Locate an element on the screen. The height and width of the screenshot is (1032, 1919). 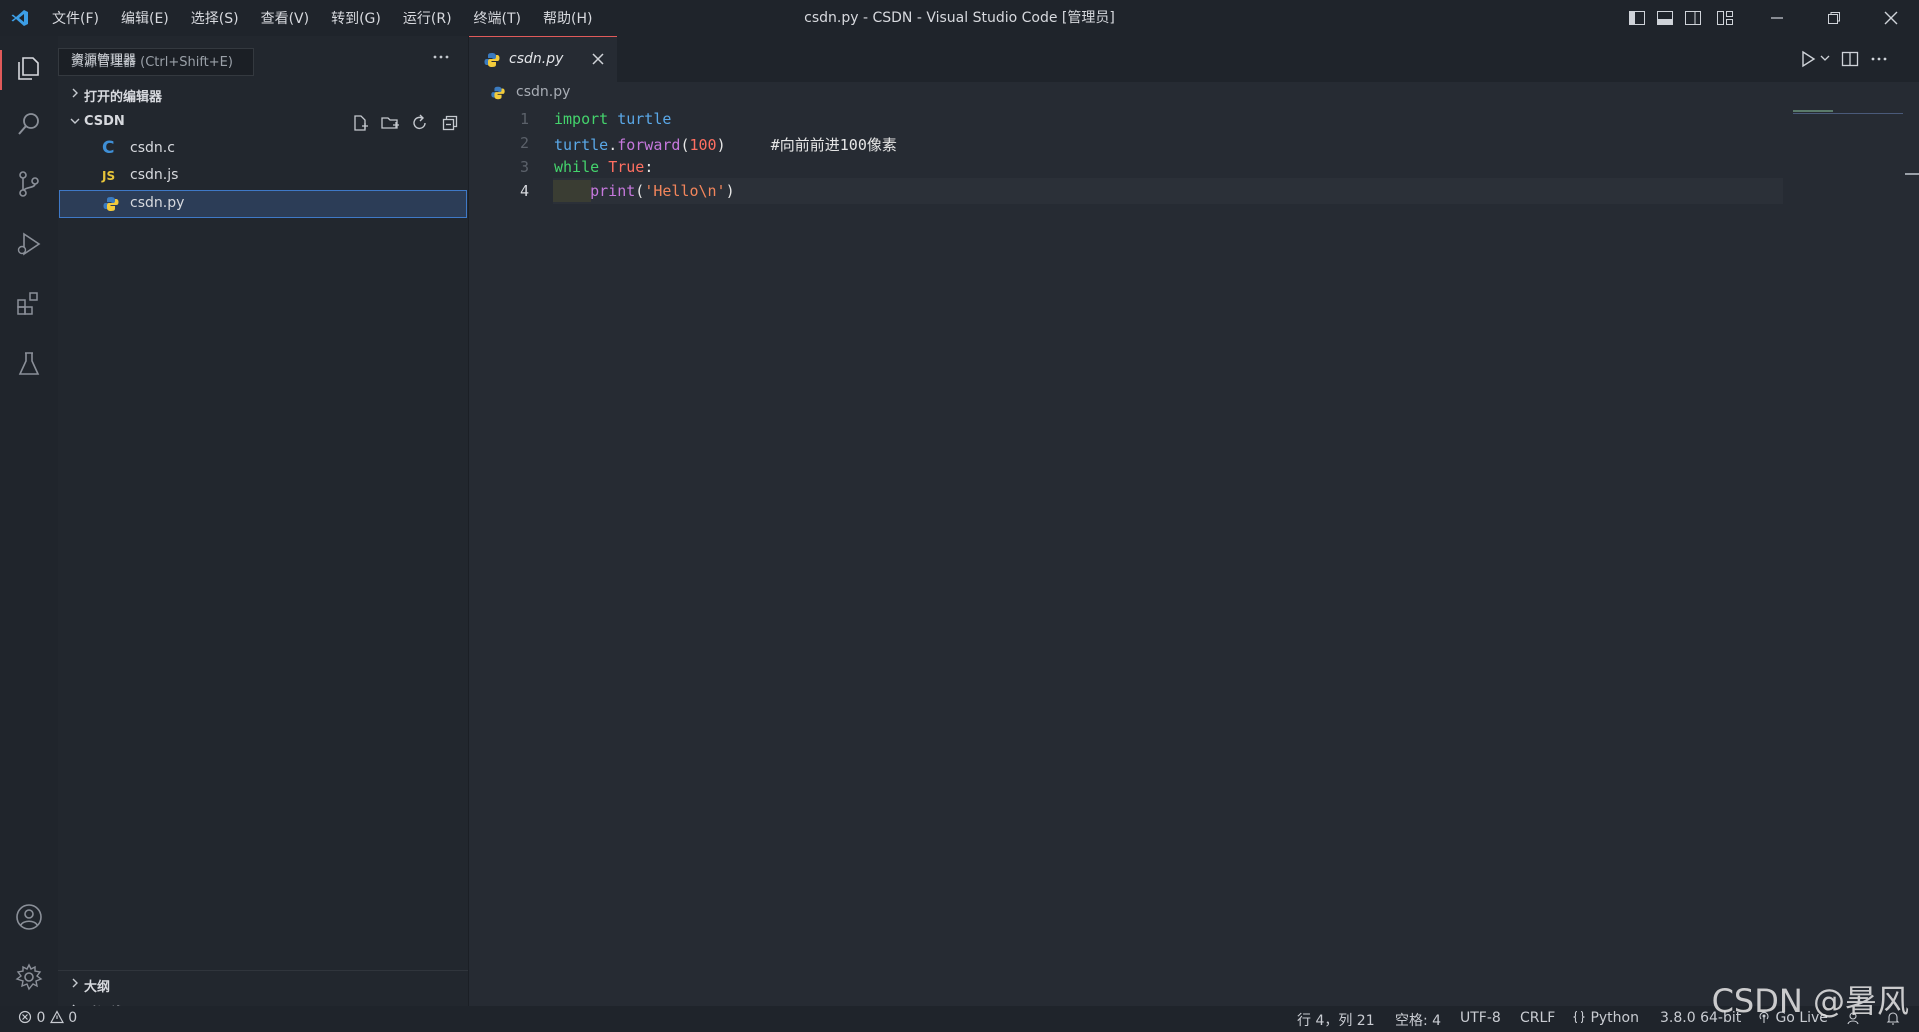
line-number-active: 4 is located at coordinates (524, 191).